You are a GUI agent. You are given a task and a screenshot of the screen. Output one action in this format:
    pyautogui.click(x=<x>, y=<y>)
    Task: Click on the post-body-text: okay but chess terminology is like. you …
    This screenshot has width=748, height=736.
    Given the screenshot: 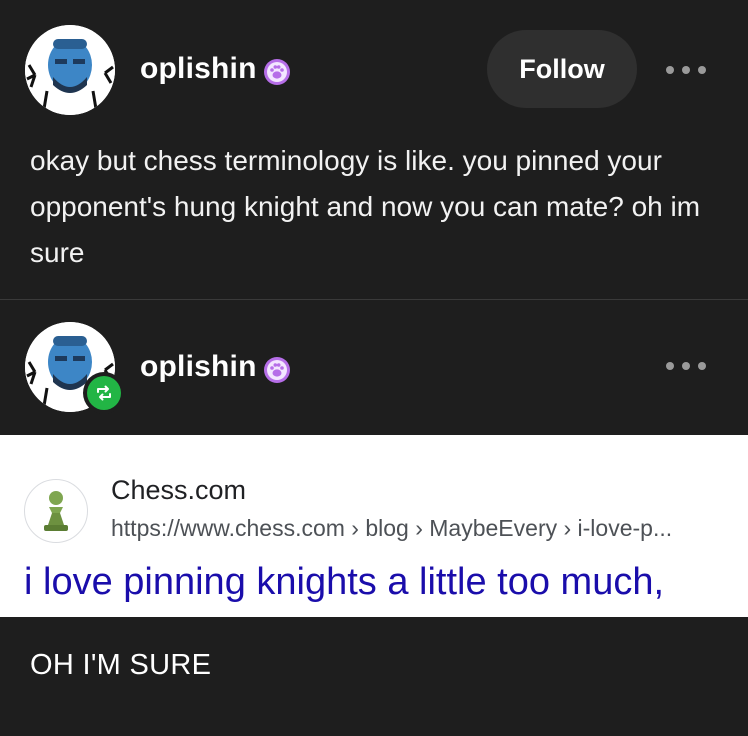 What is the action you would take?
    pyautogui.click(x=365, y=206)
    